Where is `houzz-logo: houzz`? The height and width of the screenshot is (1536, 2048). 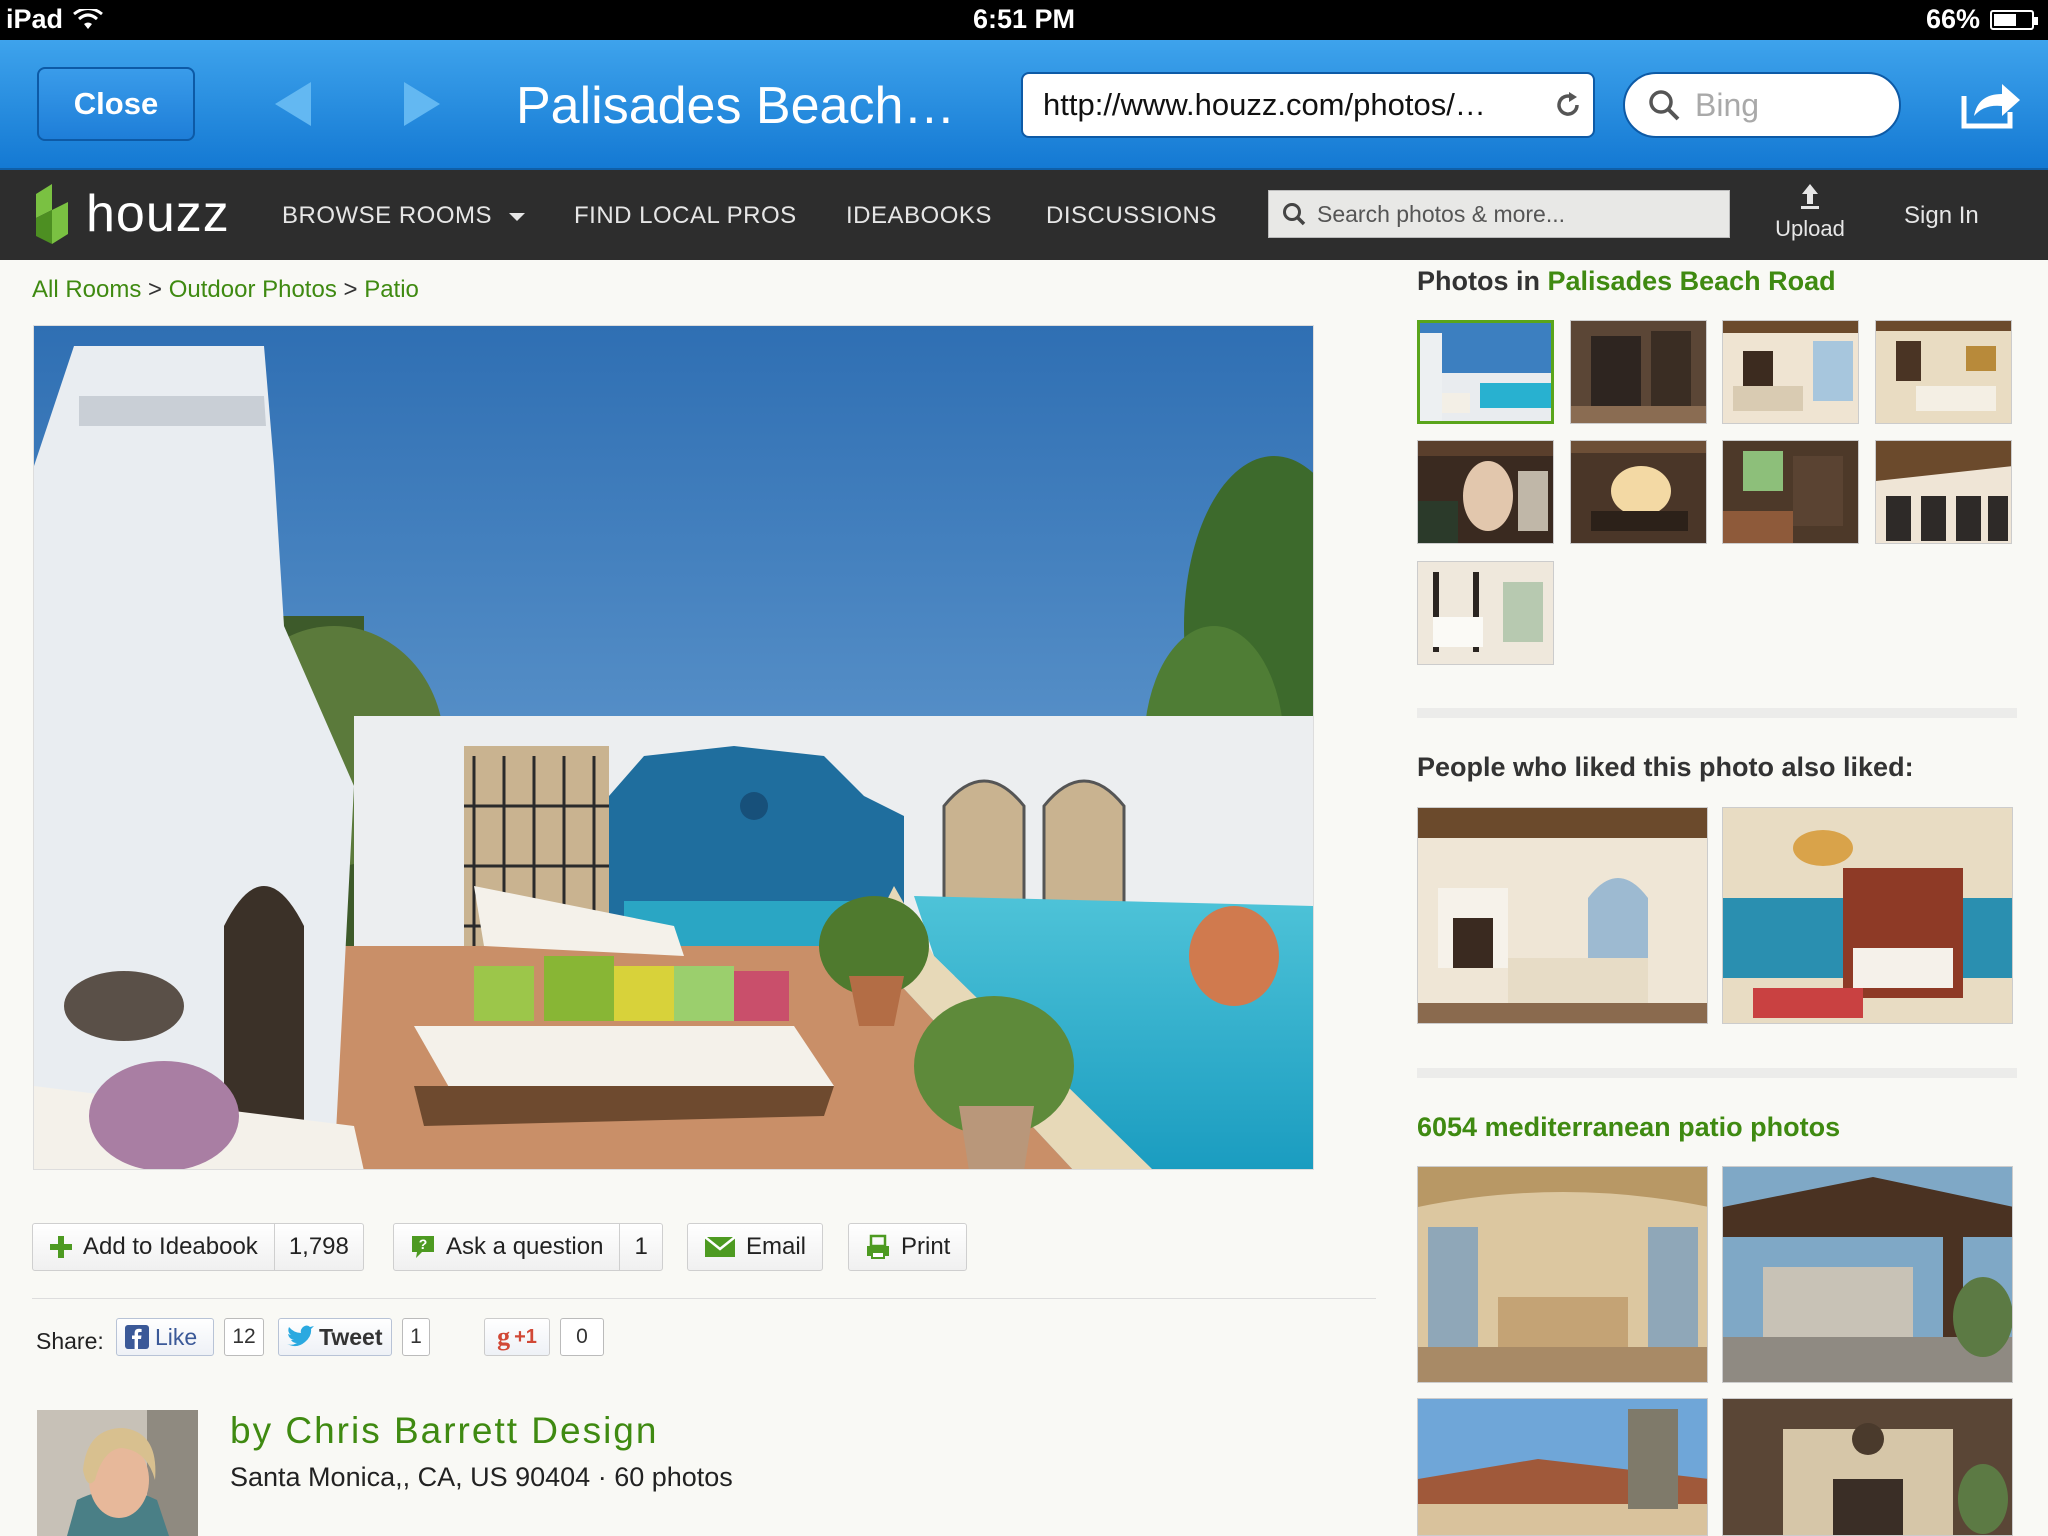 houzz-logo: houzz is located at coordinates (131, 214).